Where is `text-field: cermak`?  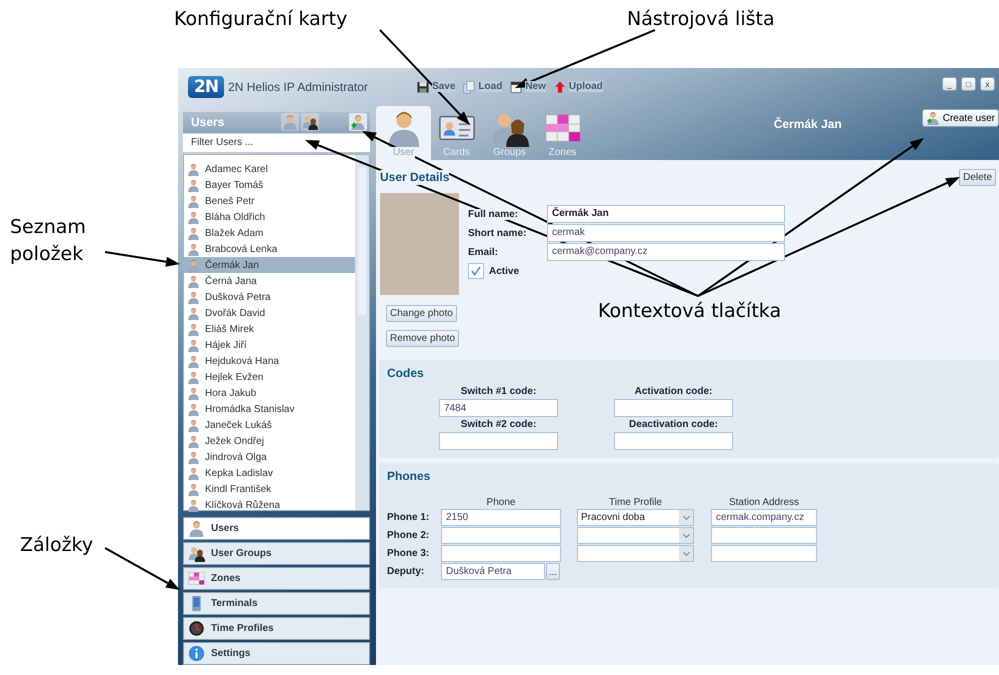
text-field: cermak is located at coordinates (666, 233).